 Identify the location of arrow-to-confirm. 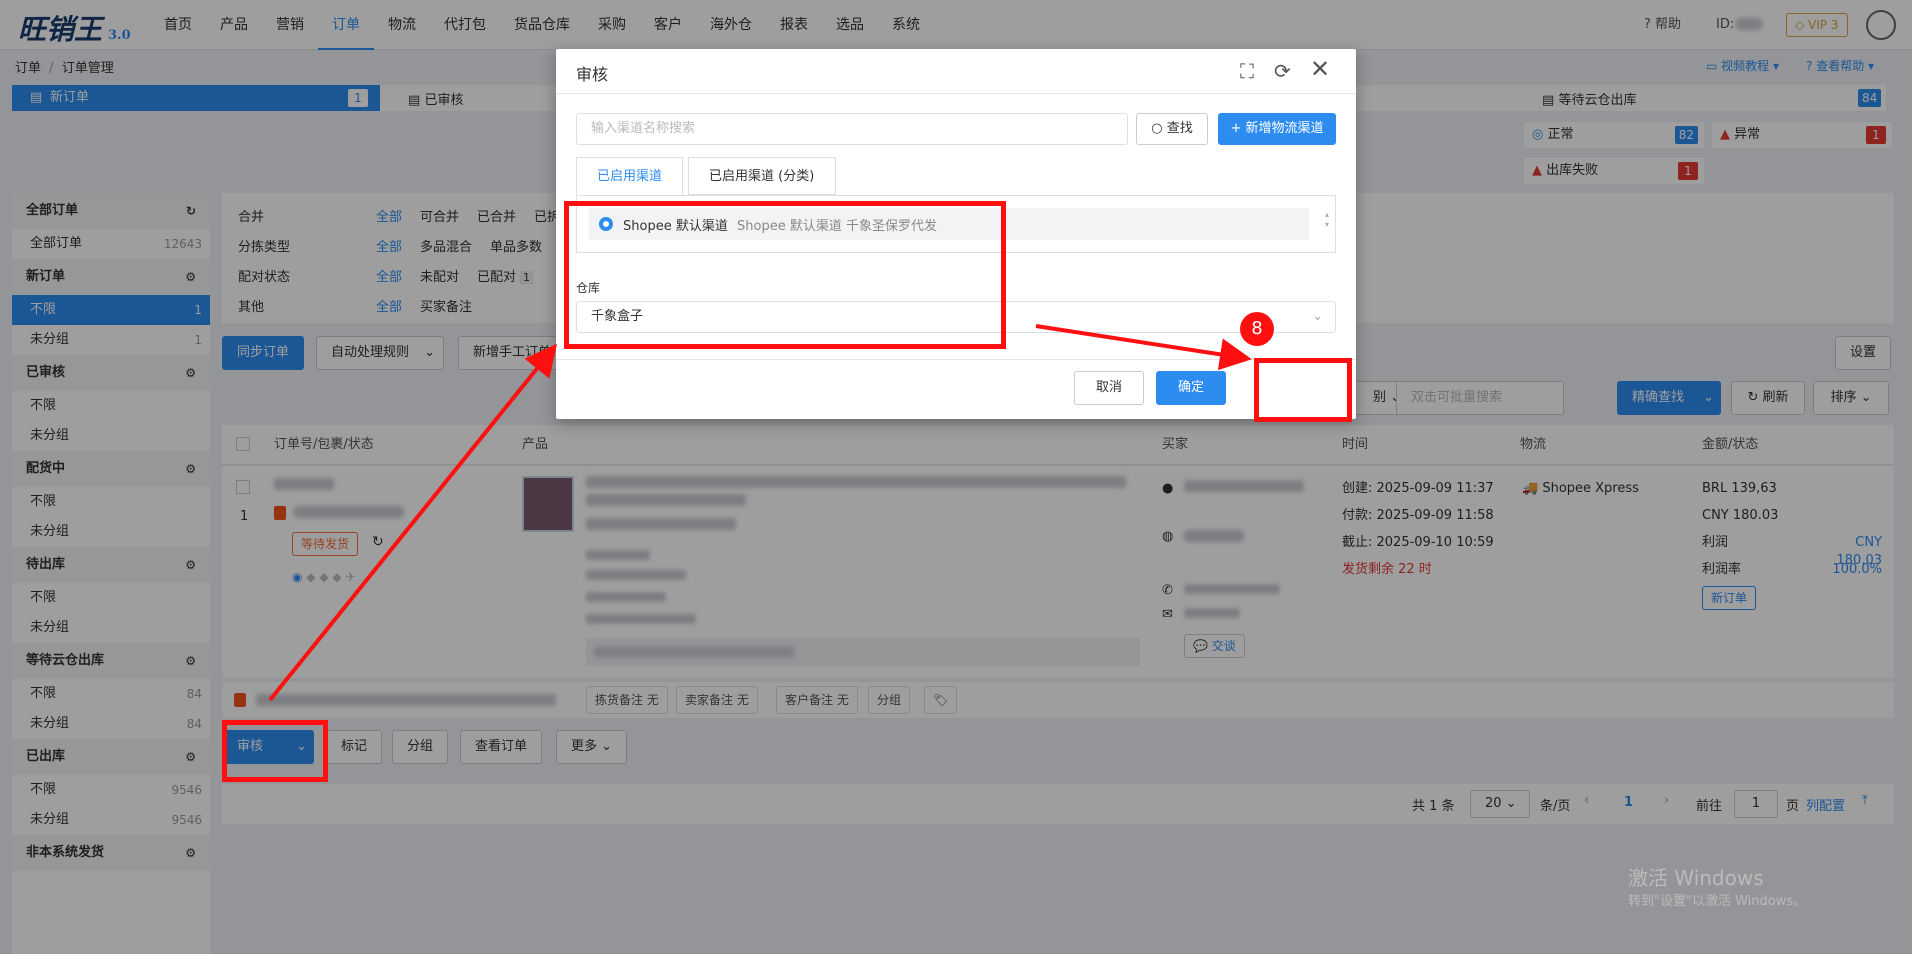
(1143, 347).